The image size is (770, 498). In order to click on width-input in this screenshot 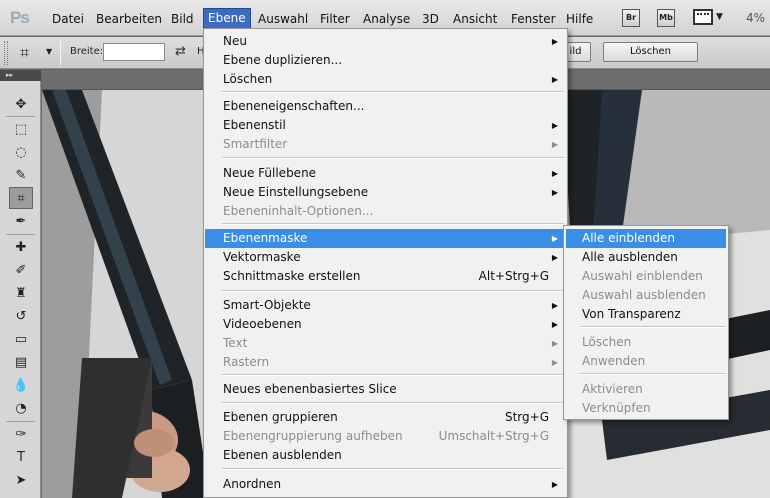, I will do `click(134, 52)`.